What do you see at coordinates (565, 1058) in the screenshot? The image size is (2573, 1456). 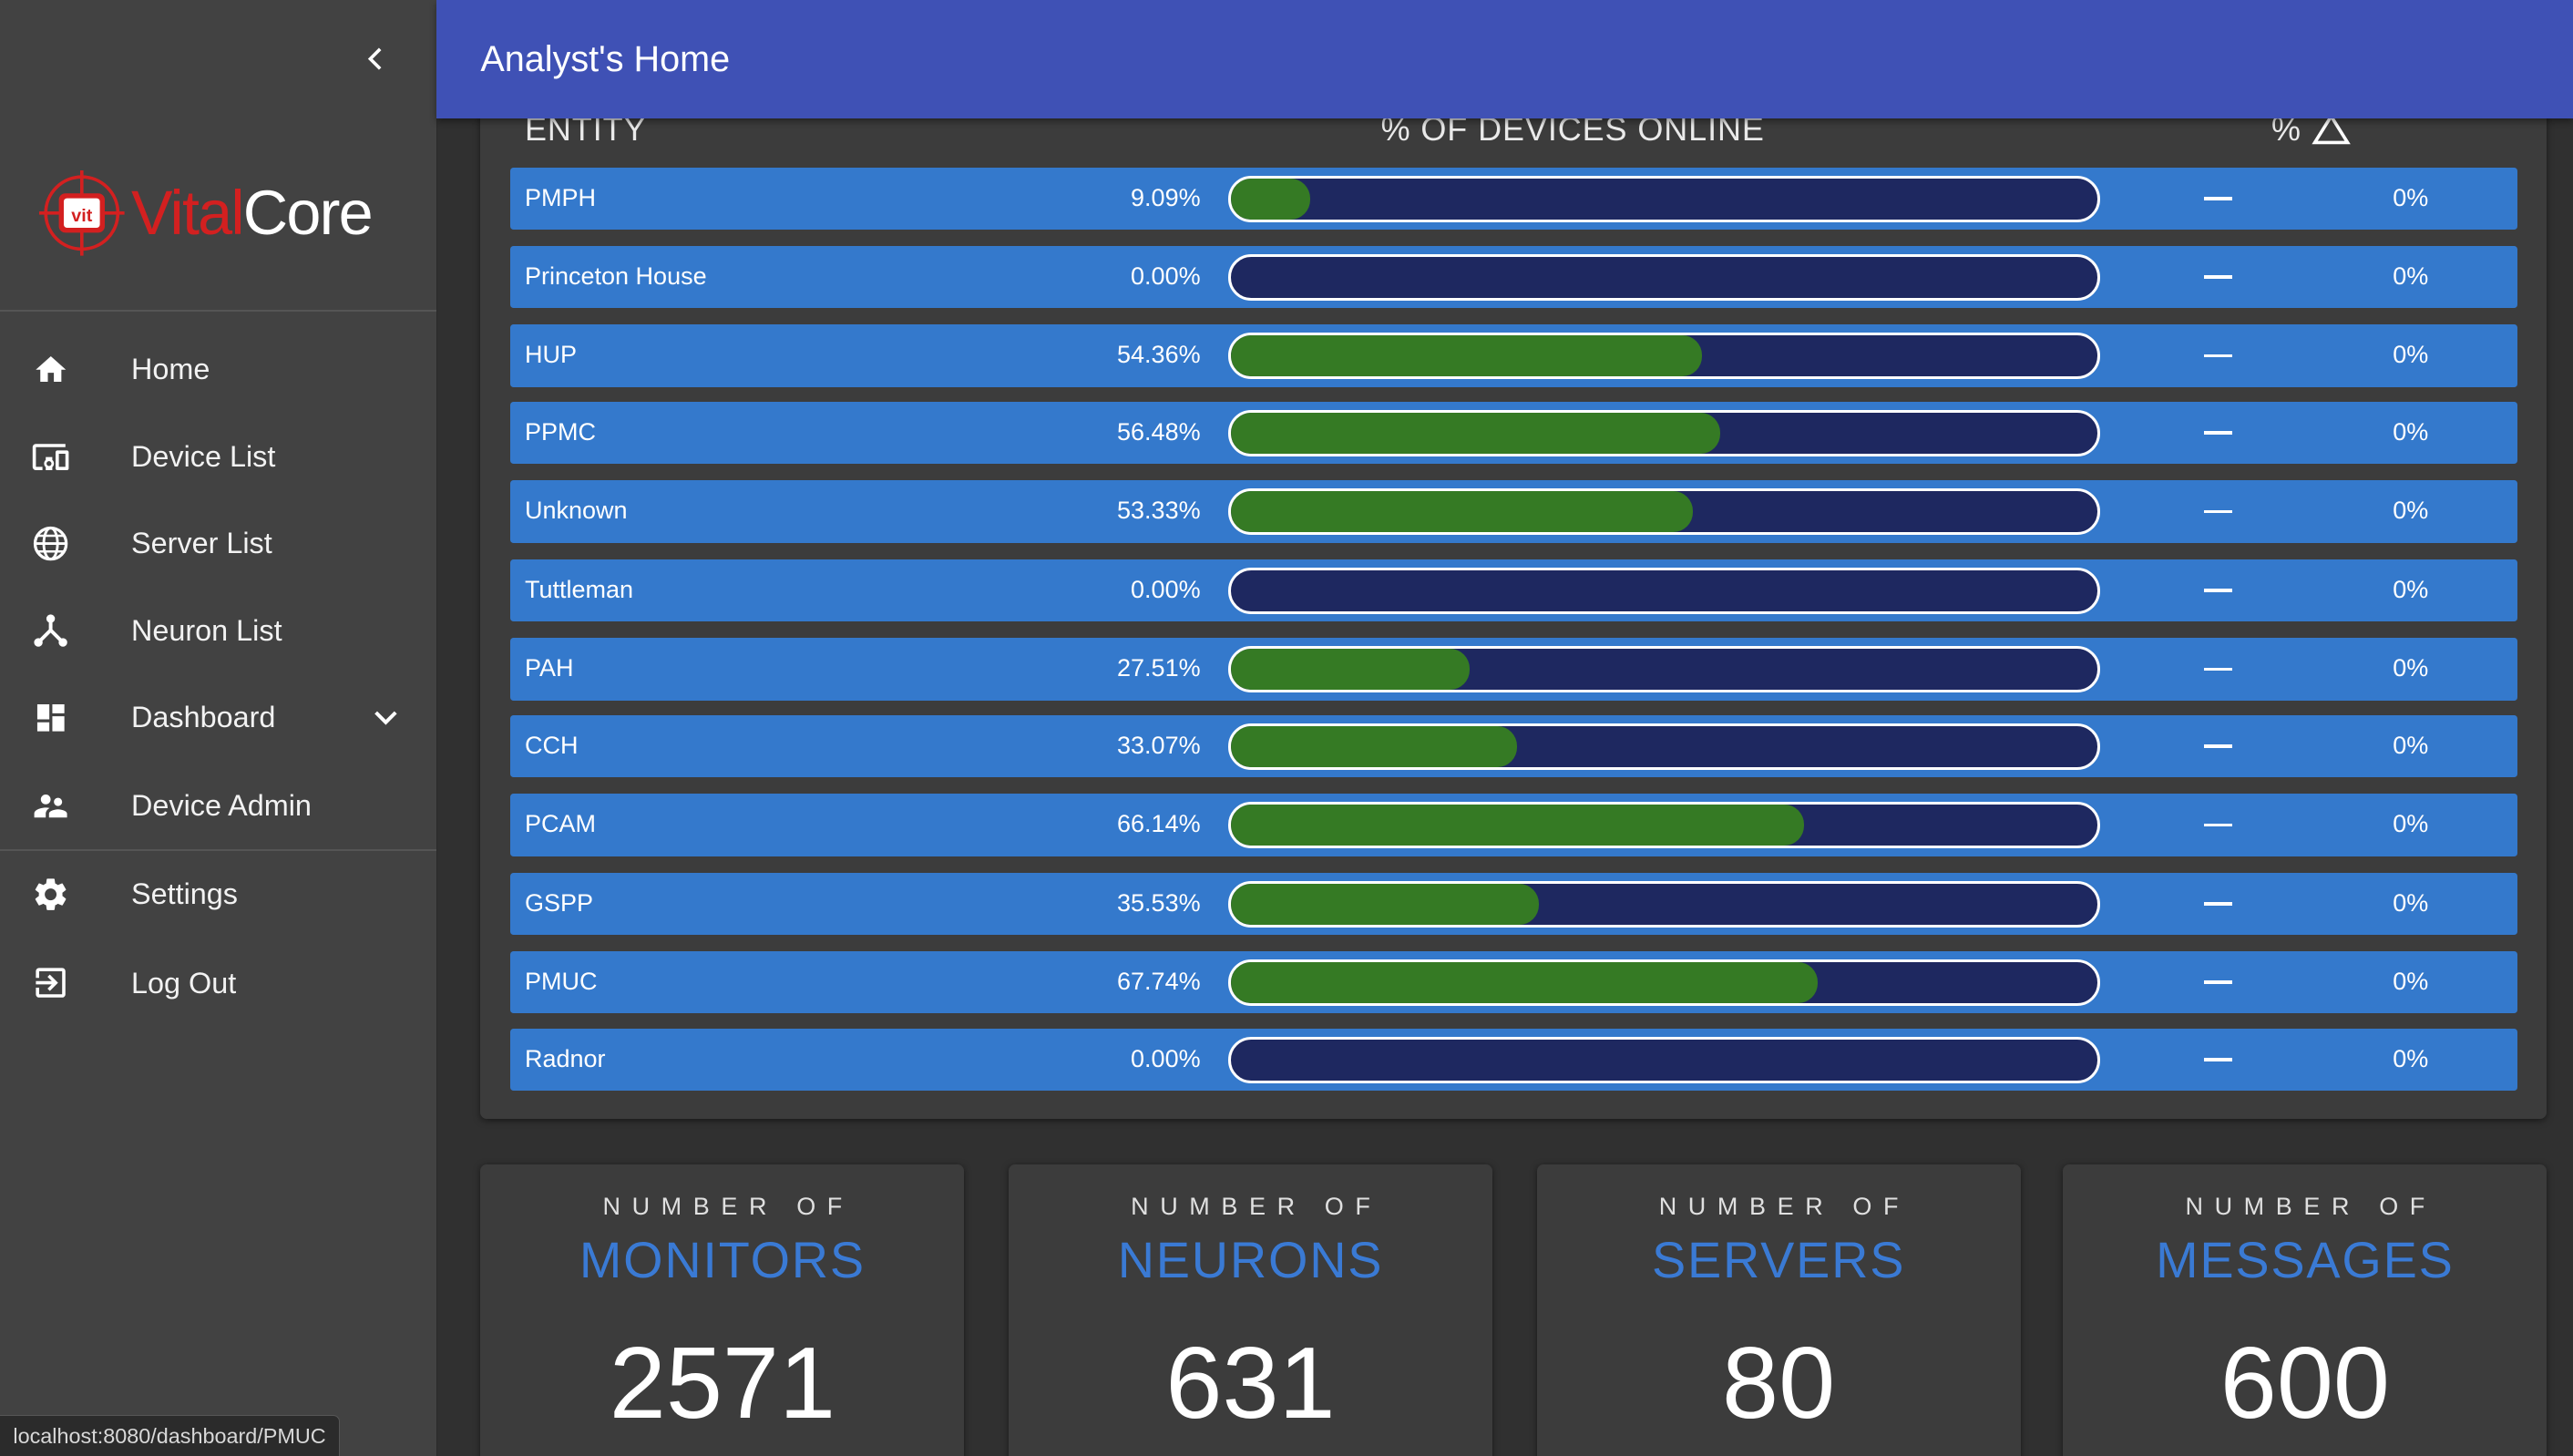 I see `entity-name: Radnor` at bounding box center [565, 1058].